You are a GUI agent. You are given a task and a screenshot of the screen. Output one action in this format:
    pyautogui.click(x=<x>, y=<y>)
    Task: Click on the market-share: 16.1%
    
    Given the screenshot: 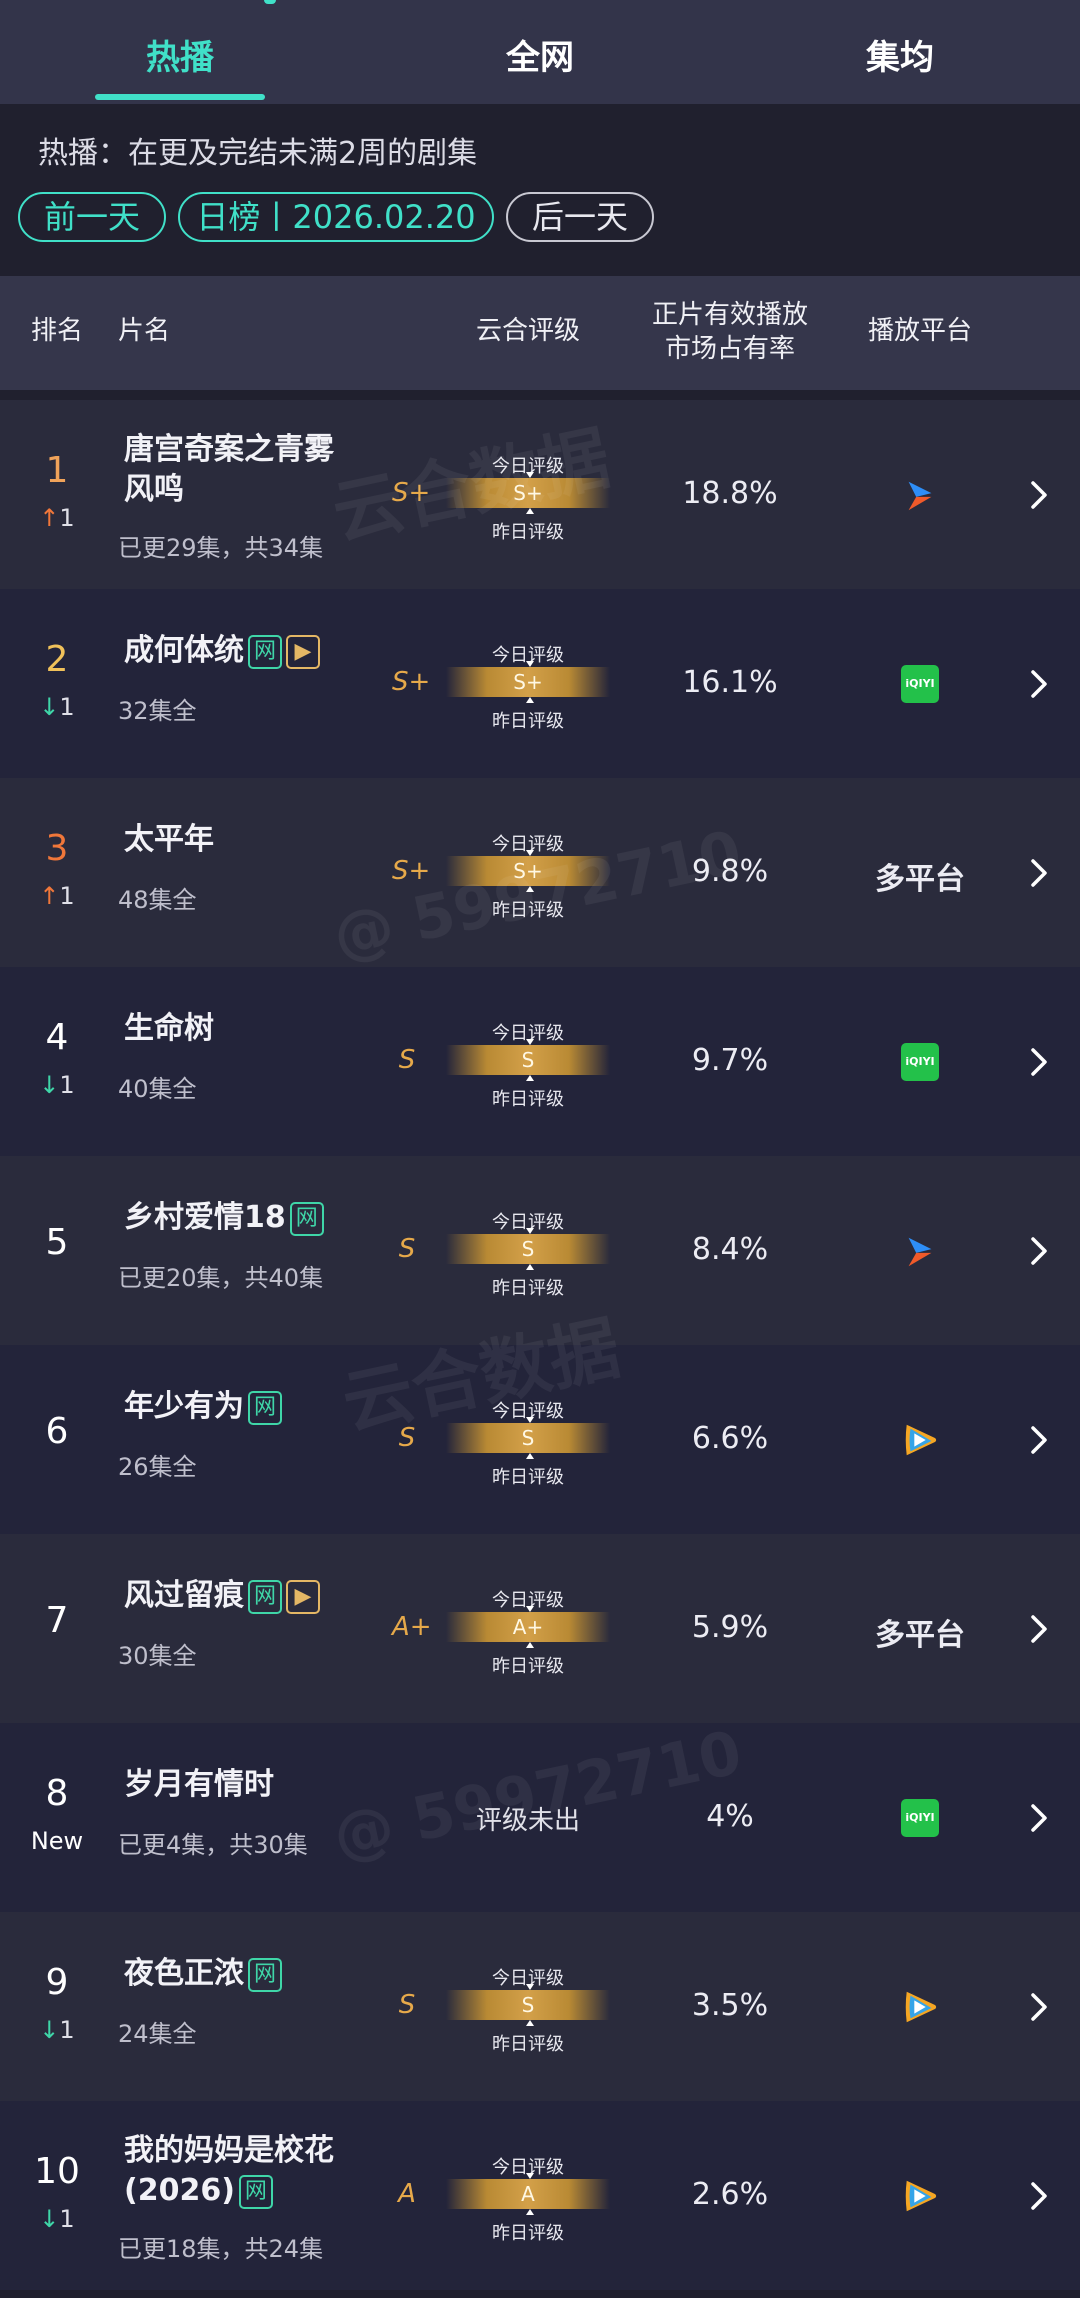 What is the action you would take?
    pyautogui.click(x=730, y=682)
    